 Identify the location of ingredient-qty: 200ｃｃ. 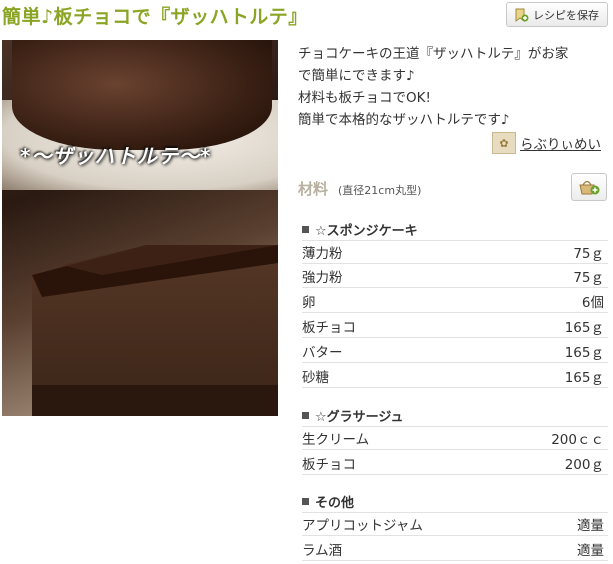
(577, 440).